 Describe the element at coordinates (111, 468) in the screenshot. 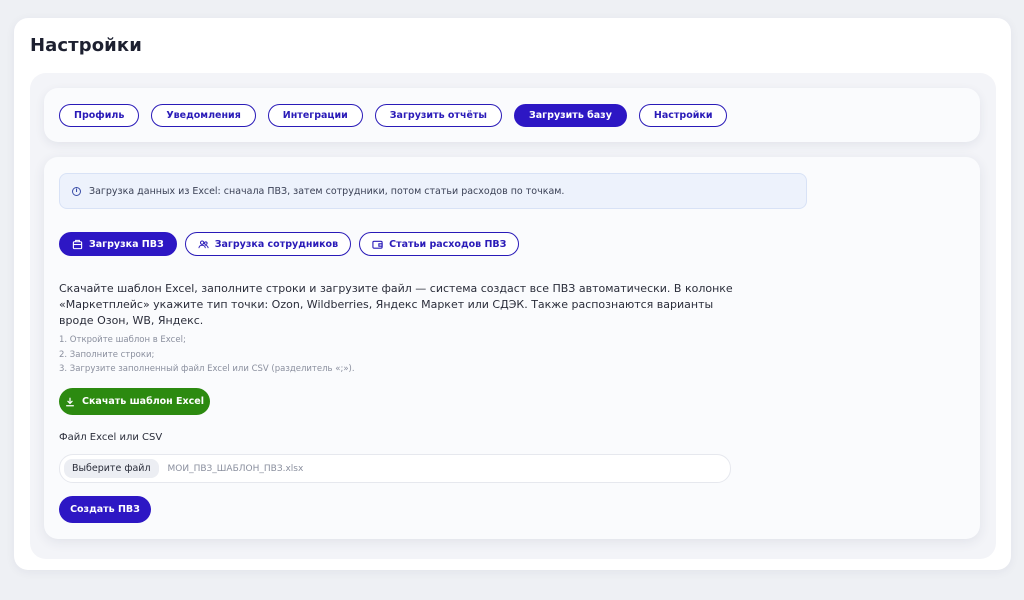

I see `choose-file-button: Выберите файл` at that location.